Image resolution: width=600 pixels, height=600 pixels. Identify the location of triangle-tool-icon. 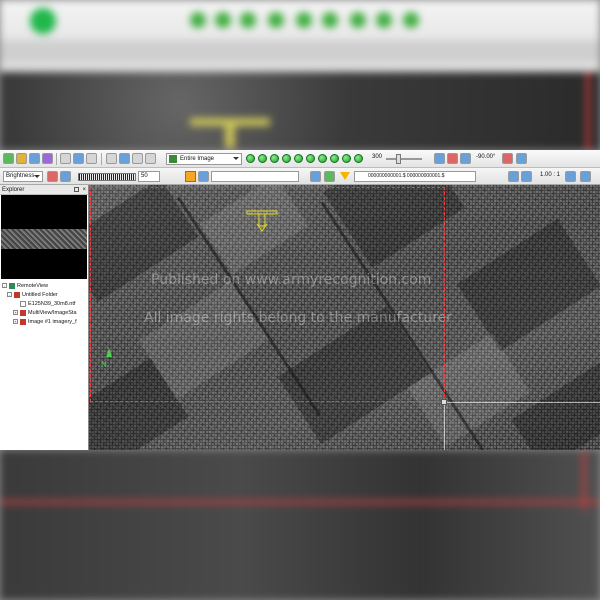
(21, 158).